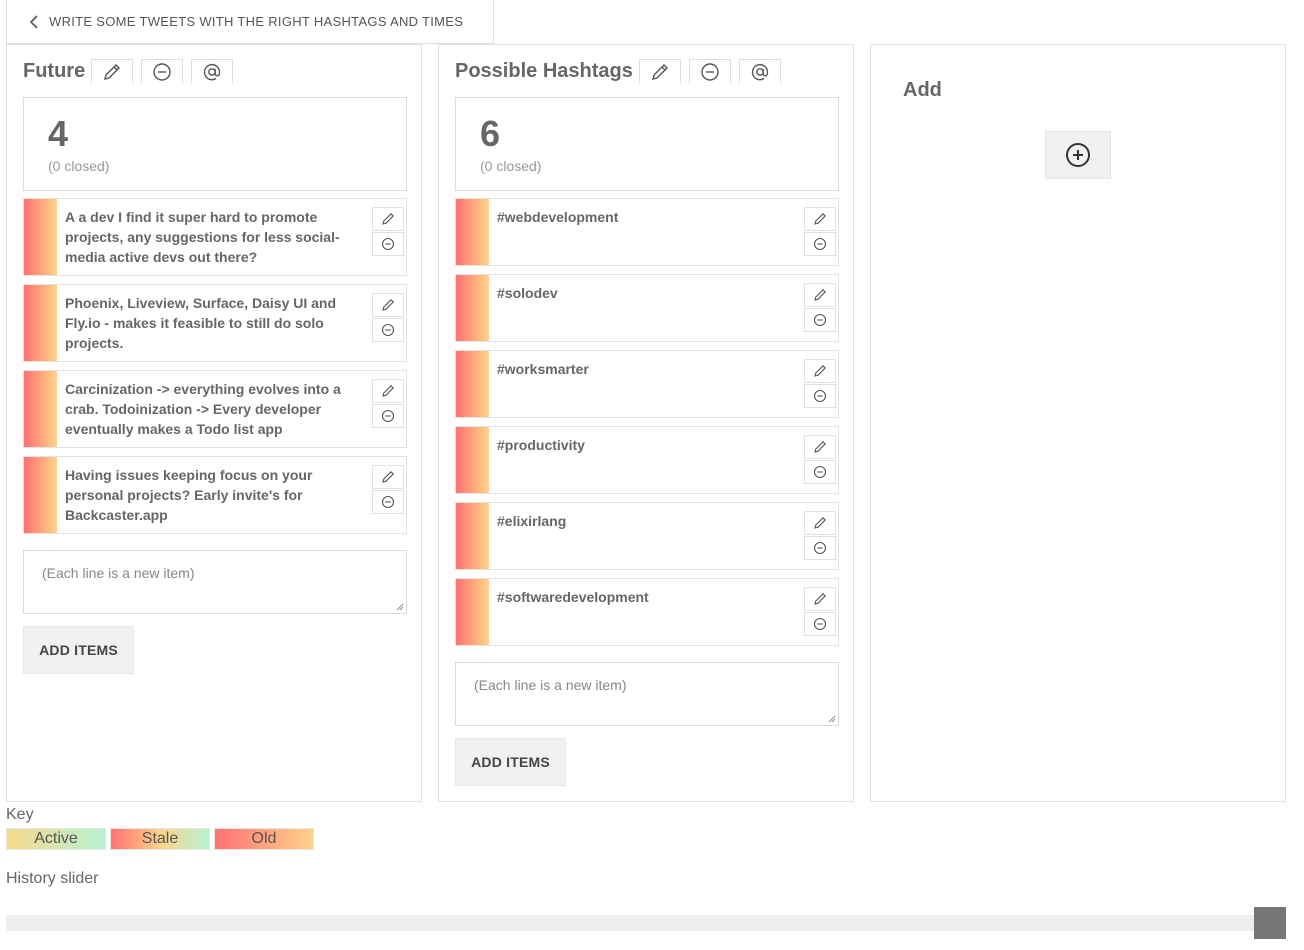 Image resolution: width=1304 pixels, height=950 pixels. Describe the element at coordinates (647, 460) in the screenshot. I see `list-item: #productivity` at that location.